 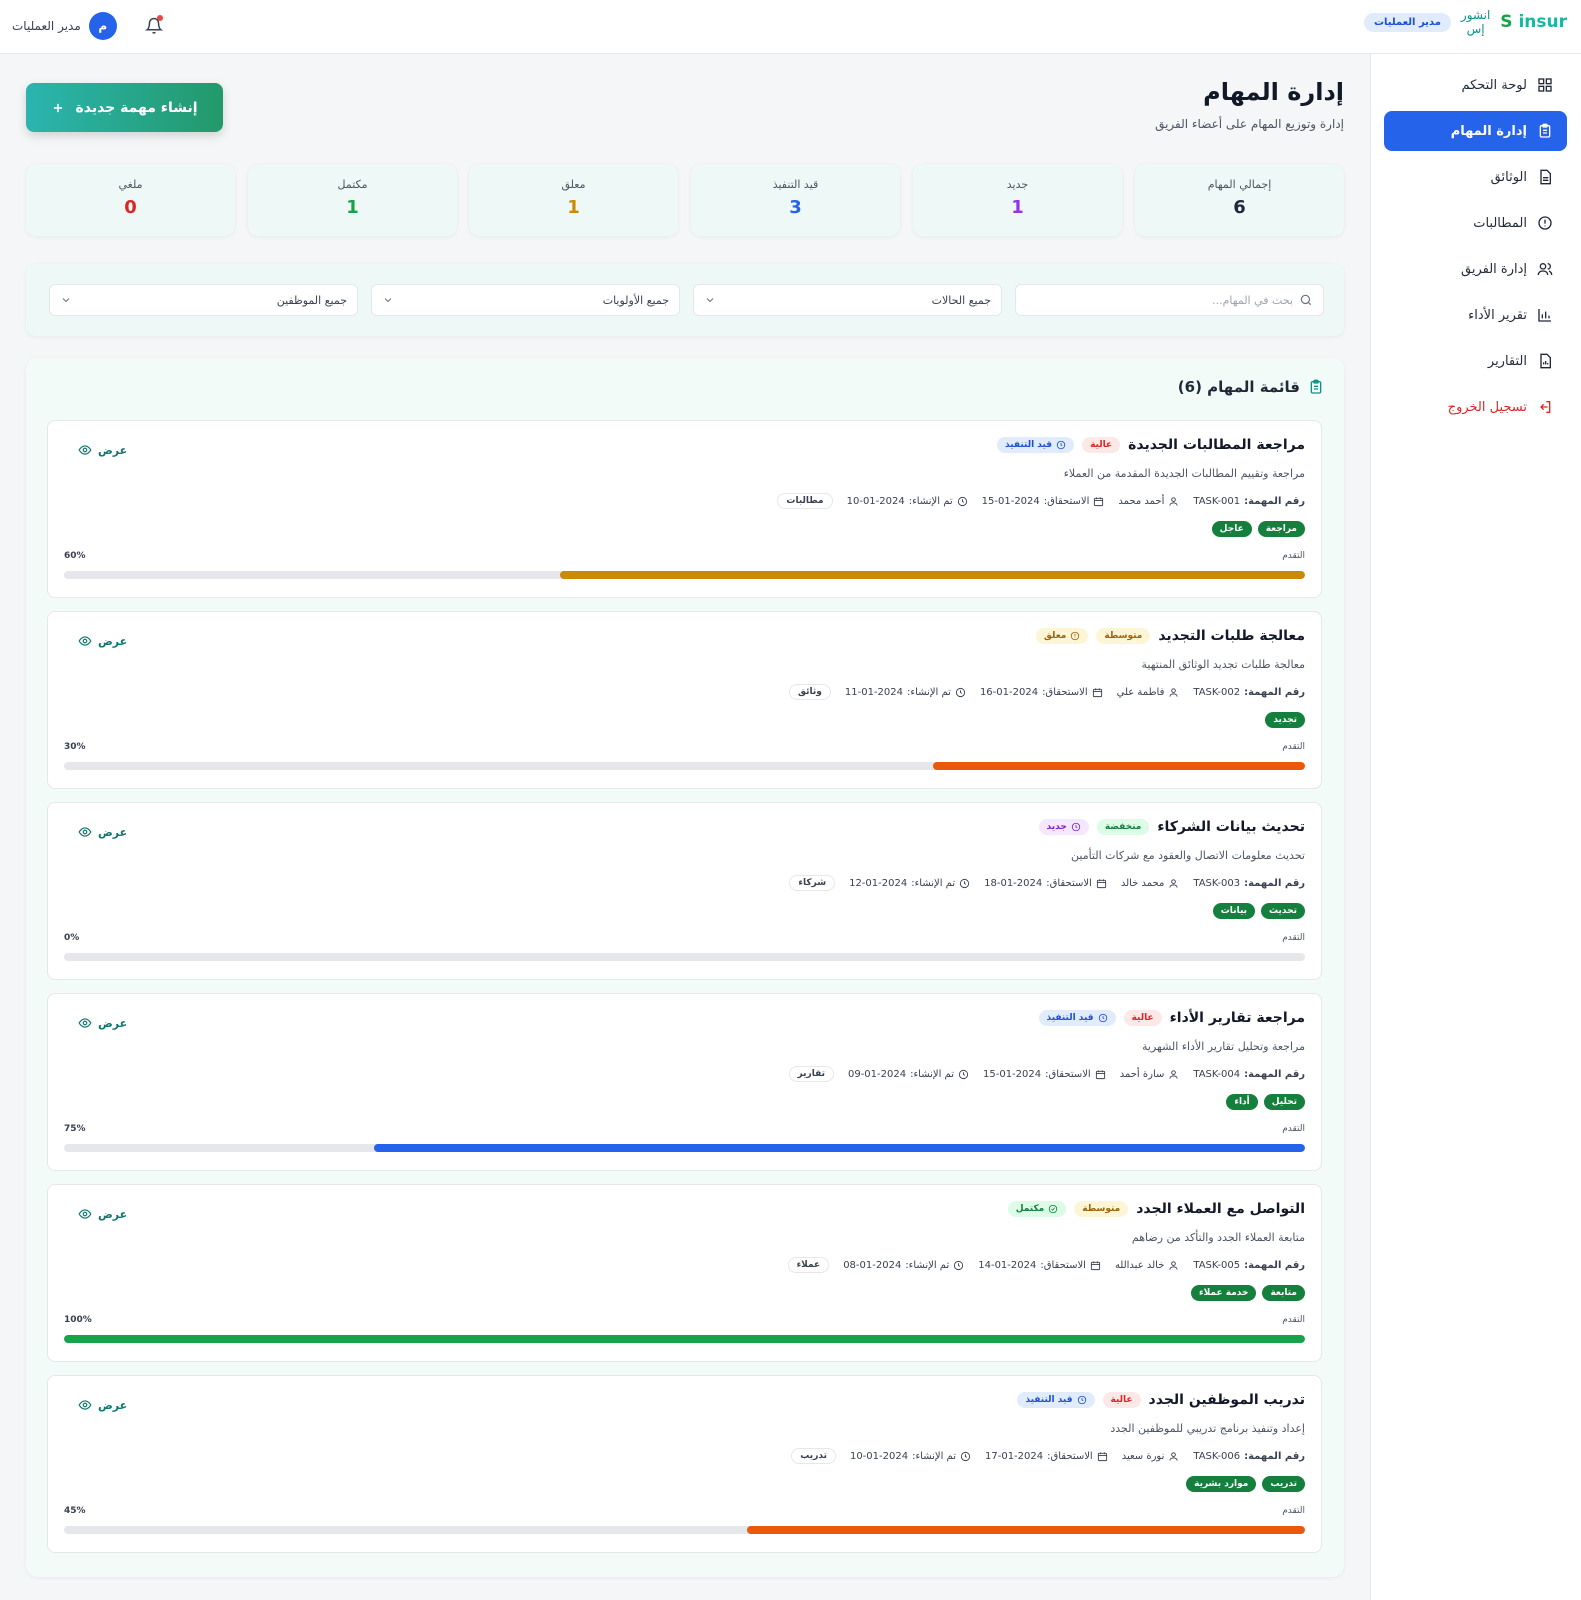 I want to click on category-badge: تدريب, so click(x=813, y=1456).